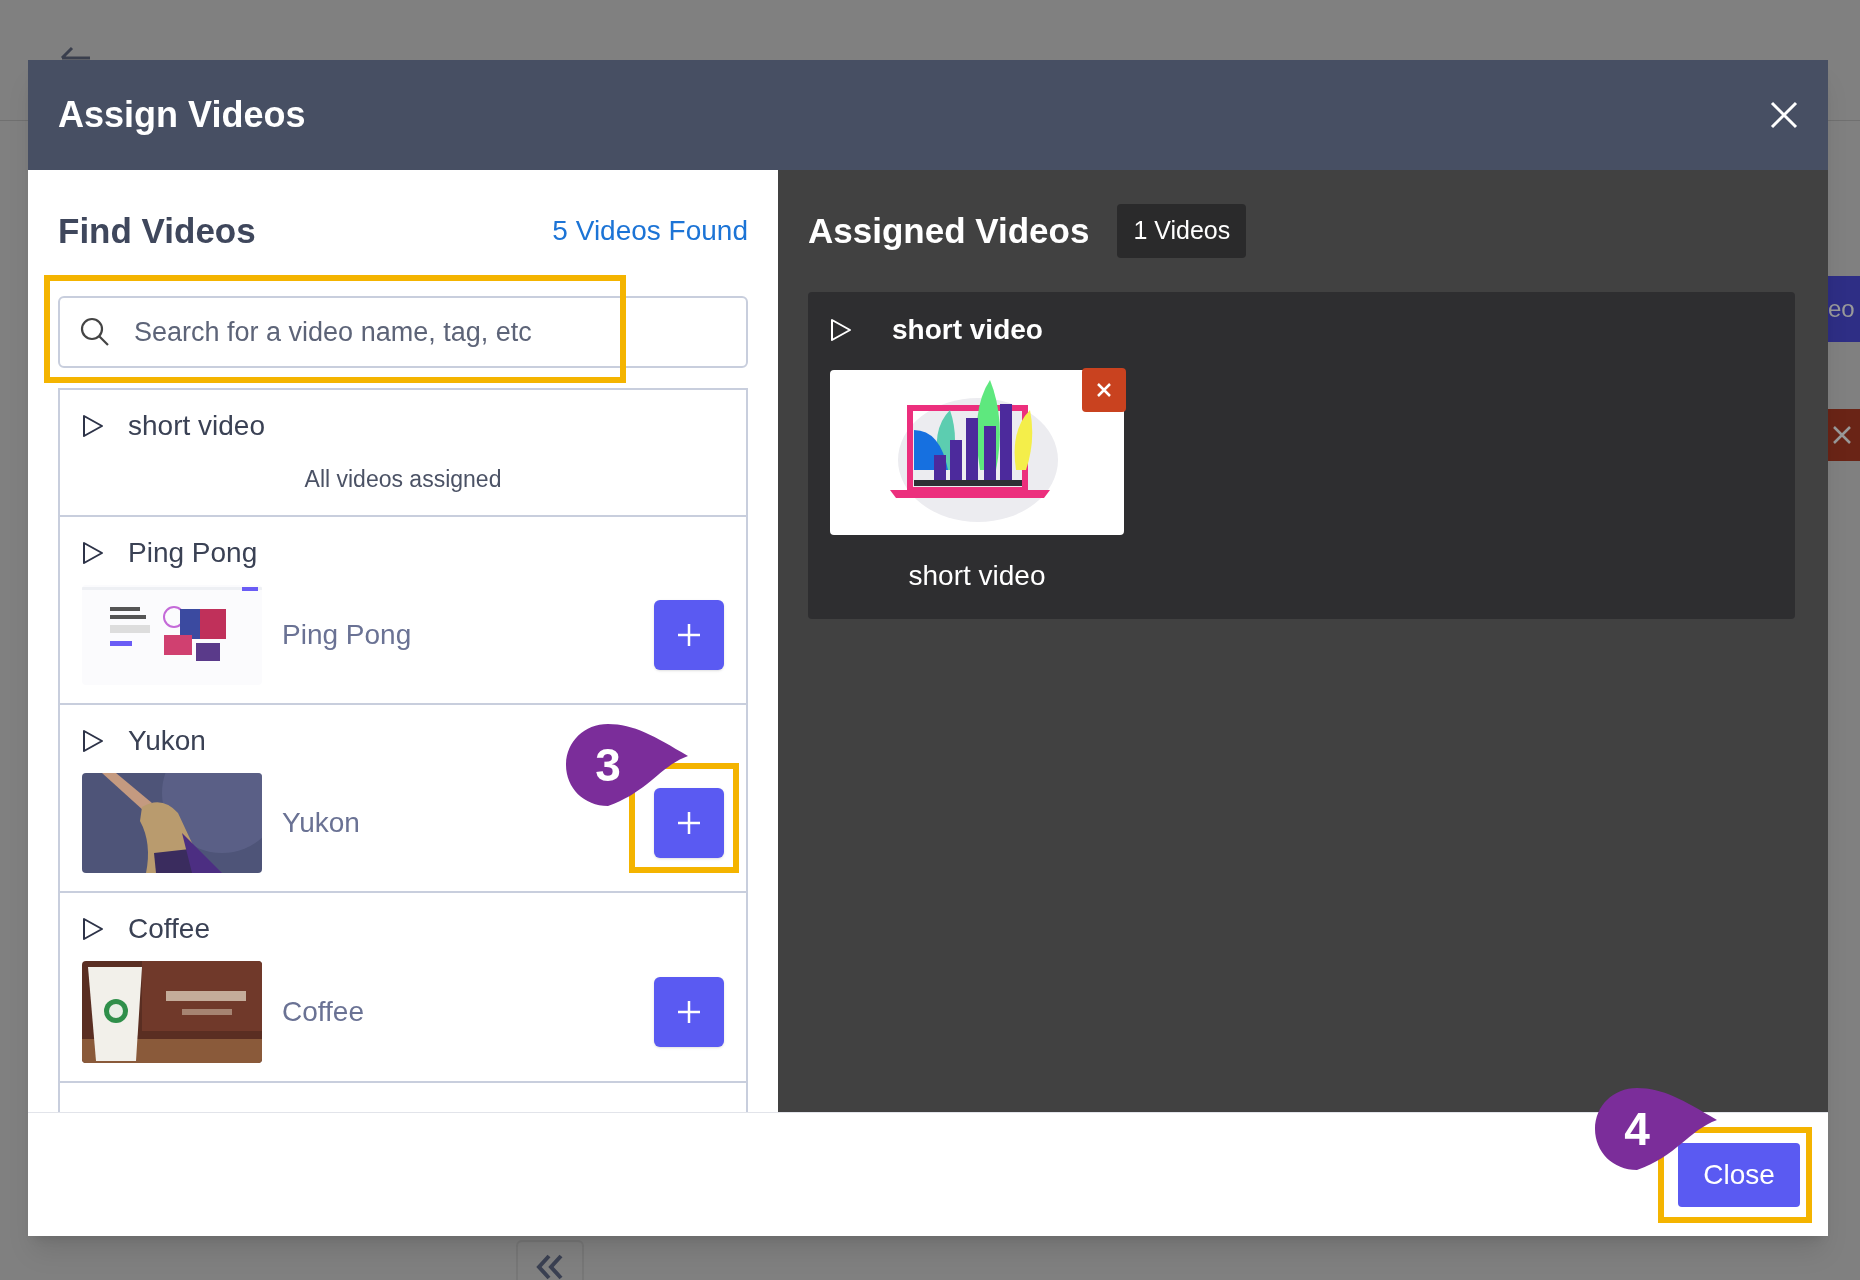 This screenshot has width=1860, height=1280. I want to click on video-name: Ping Pong, so click(347, 634).